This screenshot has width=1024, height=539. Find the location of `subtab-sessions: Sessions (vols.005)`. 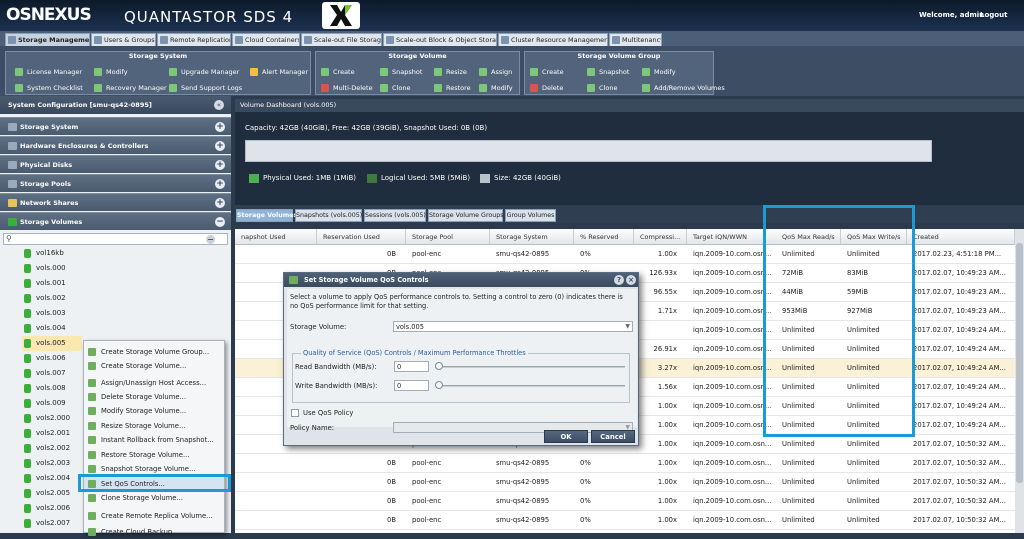

subtab-sessions: Sessions (vols.005) is located at coordinates (395, 215).